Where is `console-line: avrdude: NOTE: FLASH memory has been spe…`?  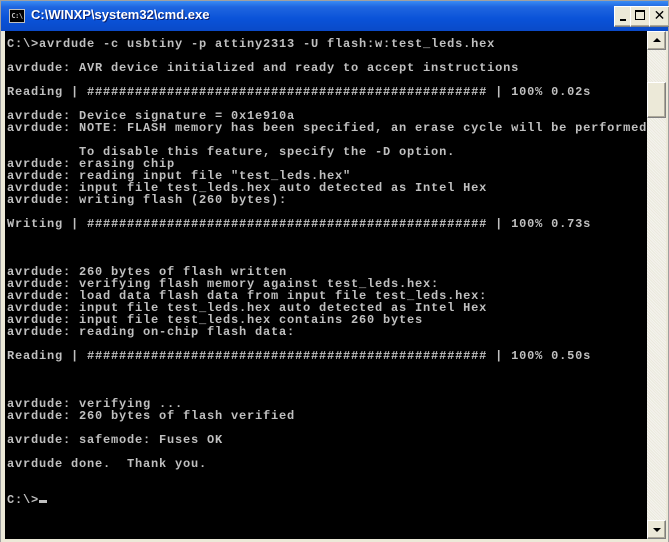
console-line: avrdude: NOTE: FLASH memory has been spe… is located at coordinates (327, 128).